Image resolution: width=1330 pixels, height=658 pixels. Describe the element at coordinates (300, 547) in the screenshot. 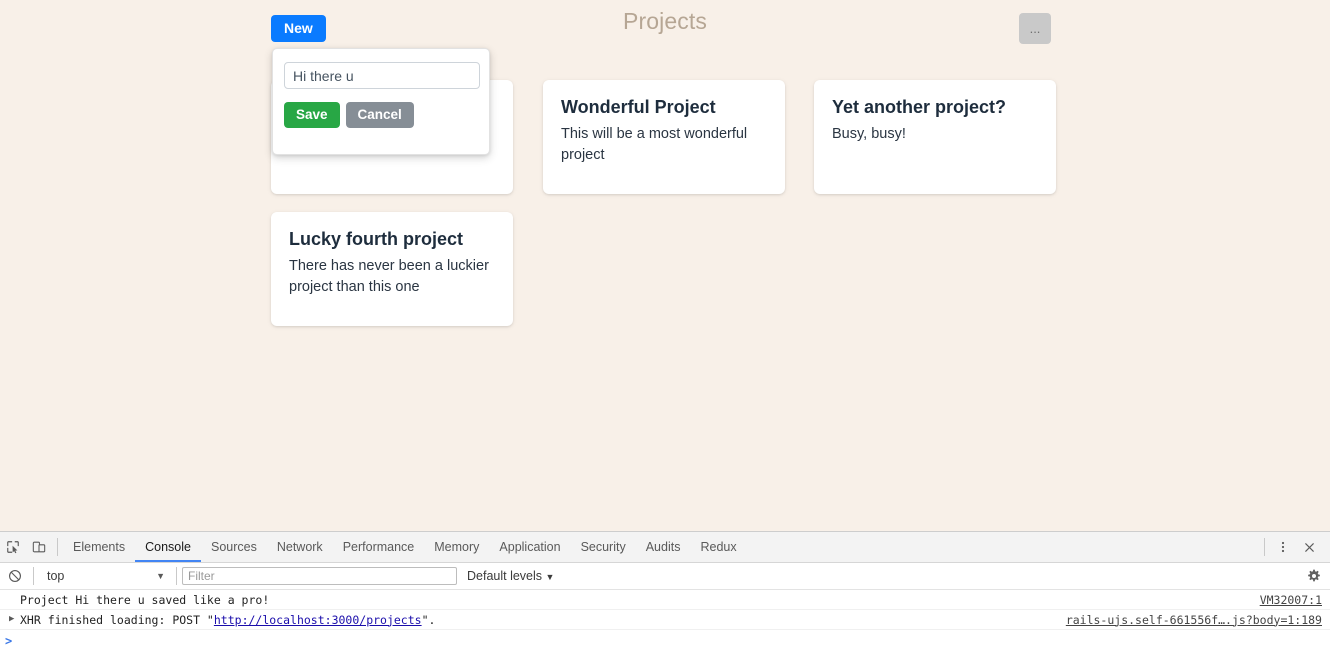

I see `tab-network: Network` at that location.